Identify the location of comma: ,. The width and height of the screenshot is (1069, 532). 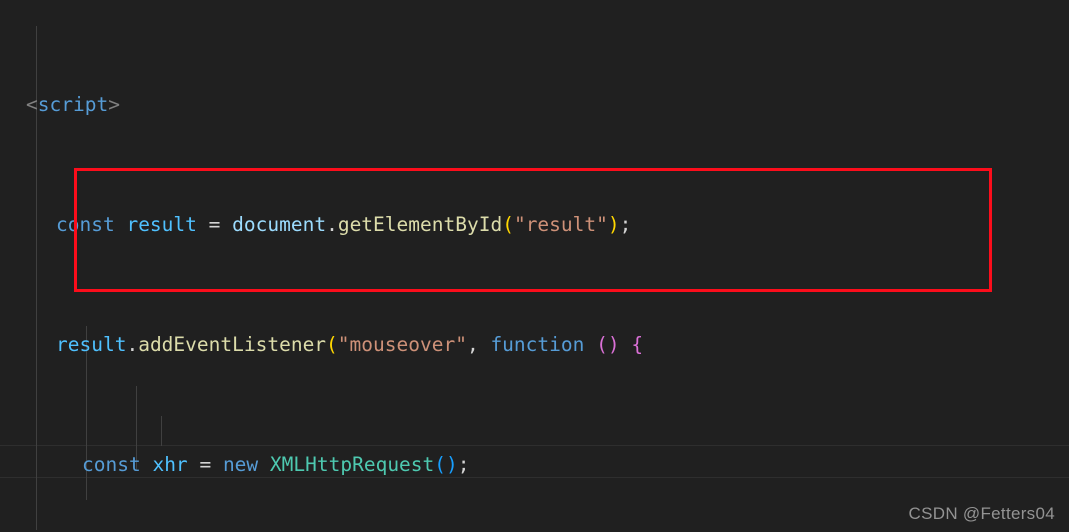
(472, 344).